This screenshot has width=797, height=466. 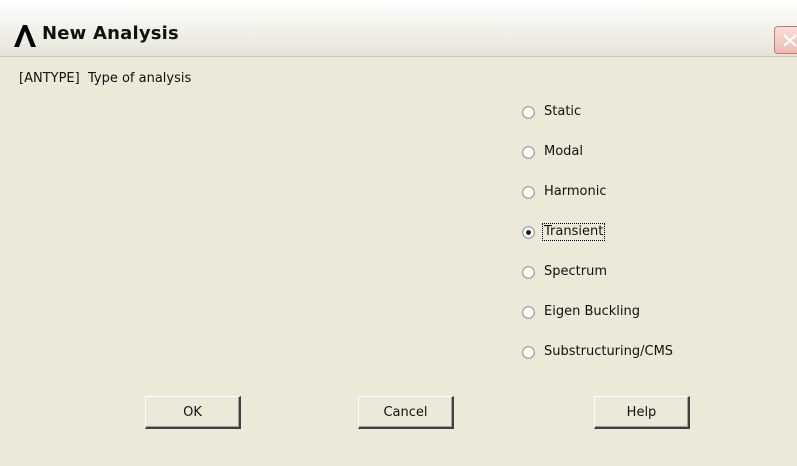 I want to click on radio-static: Static, so click(x=552, y=112).